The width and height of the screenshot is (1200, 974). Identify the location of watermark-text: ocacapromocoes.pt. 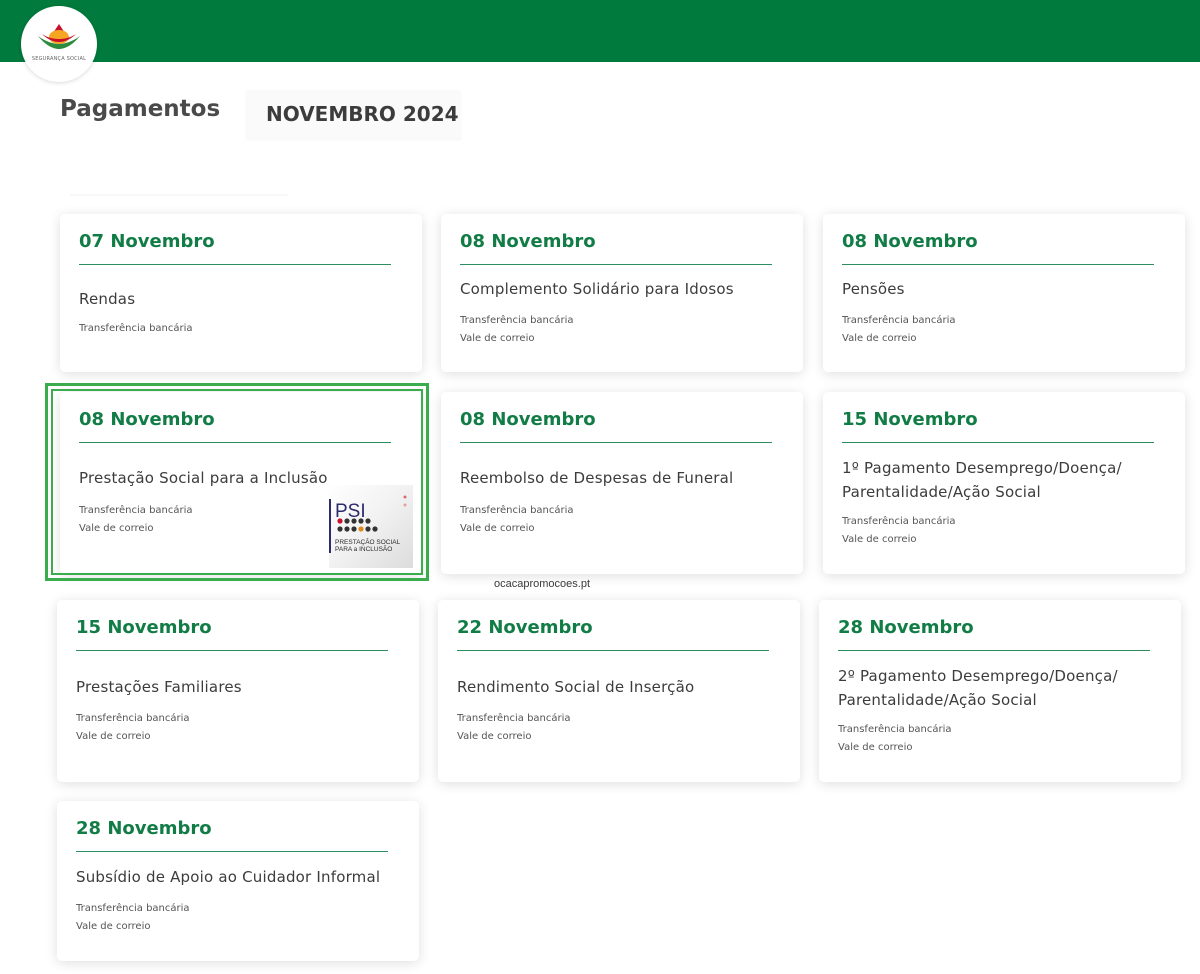
(542, 584).